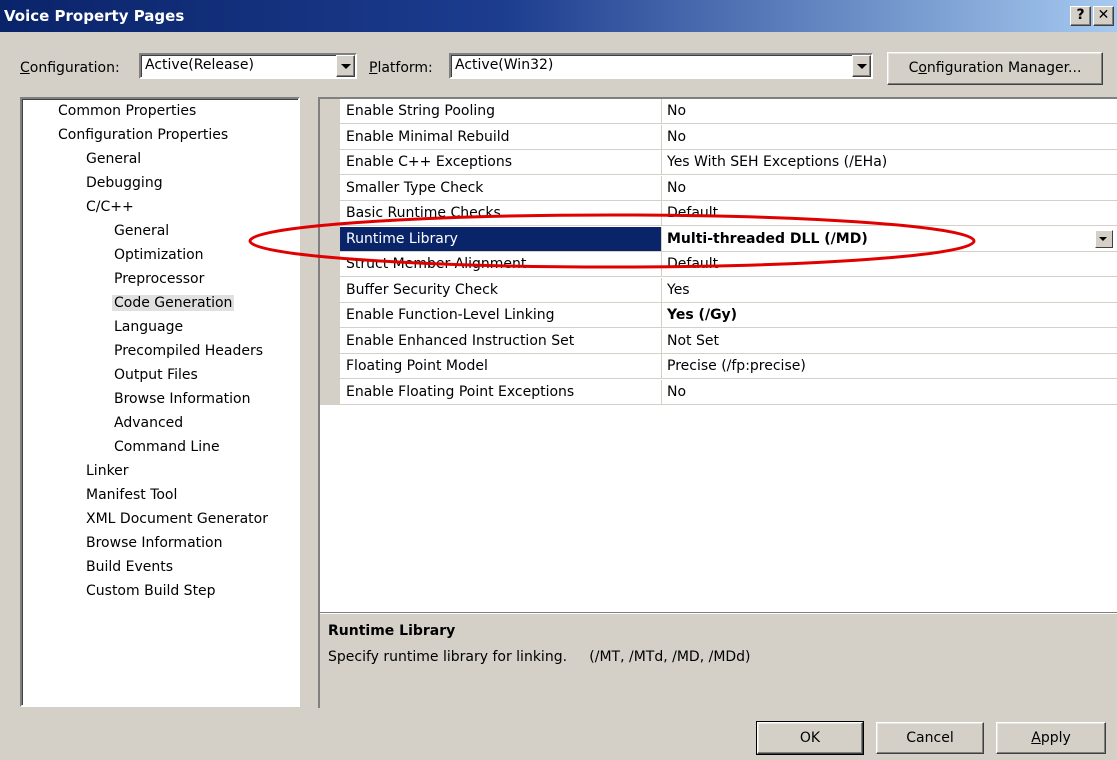  I want to click on property-row: Enable Function-Level Linking Yes (/Gy), so click(728, 315).